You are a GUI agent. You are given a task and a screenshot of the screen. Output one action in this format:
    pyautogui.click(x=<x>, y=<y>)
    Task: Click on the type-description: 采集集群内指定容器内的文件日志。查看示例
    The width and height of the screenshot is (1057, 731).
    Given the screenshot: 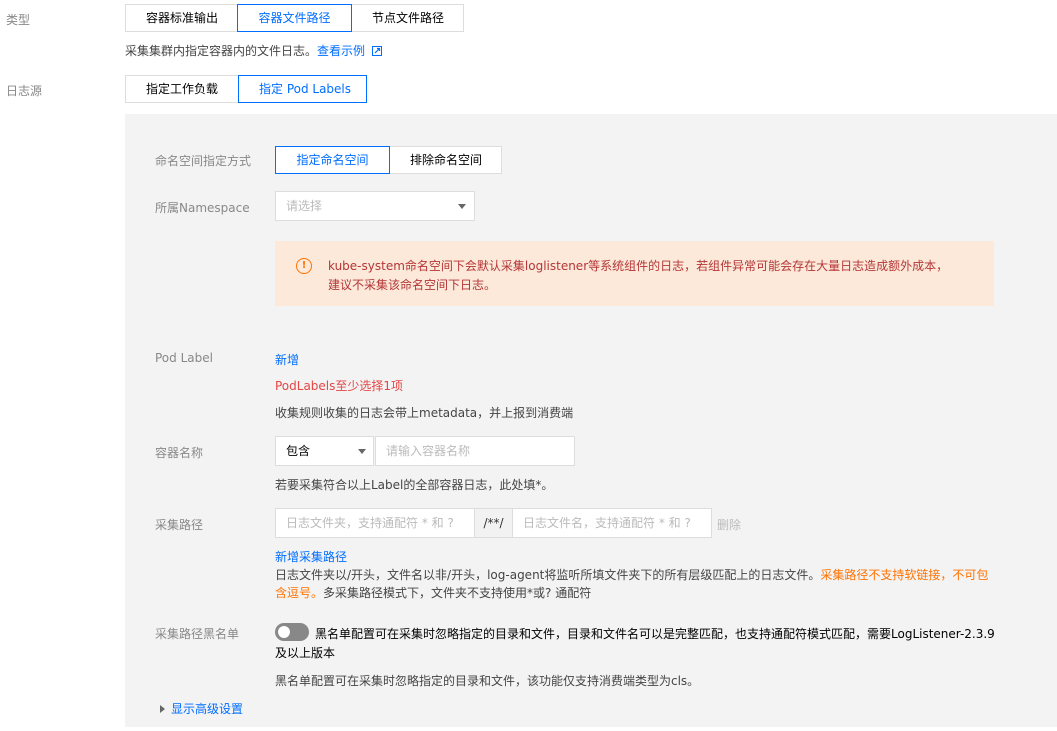 What is the action you would take?
    pyautogui.click(x=253, y=50)
    